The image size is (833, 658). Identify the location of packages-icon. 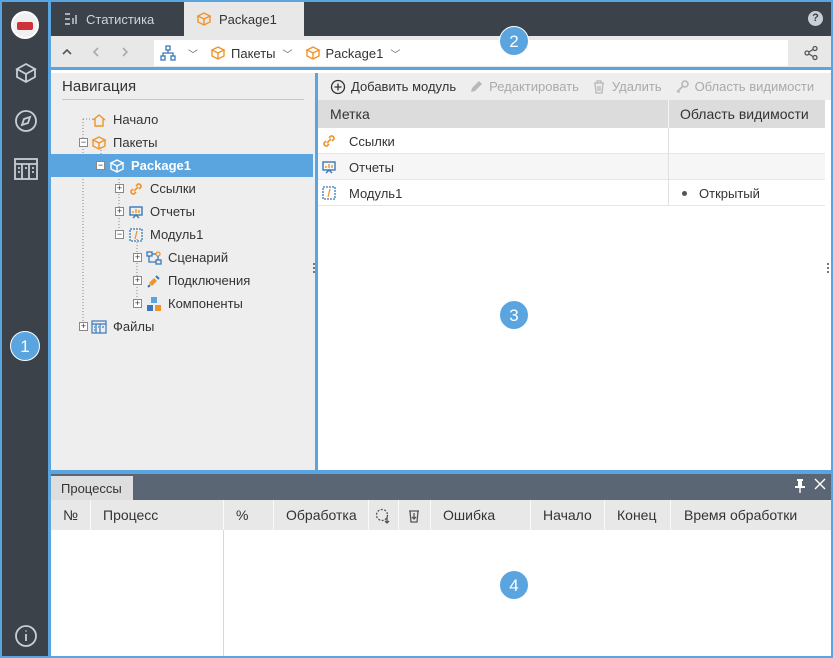
(26, 73).